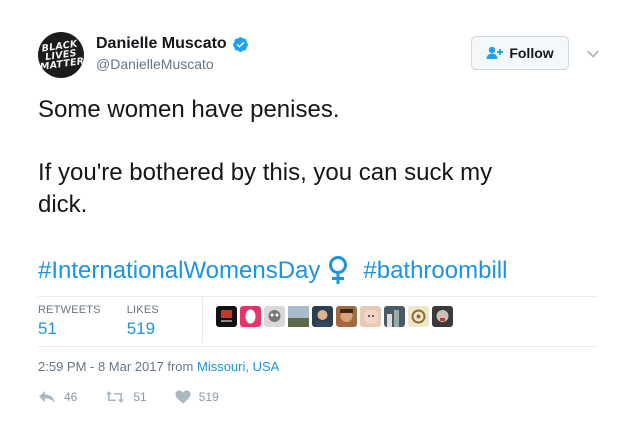  I want to click on full-name: Danielle Muscato, so click(161, 44).